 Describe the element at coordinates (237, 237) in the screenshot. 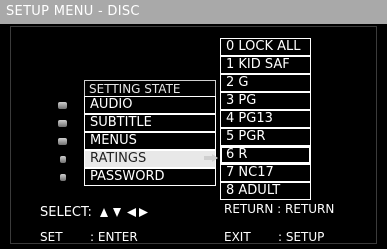

I see `exit-key: EXIT` at that location.